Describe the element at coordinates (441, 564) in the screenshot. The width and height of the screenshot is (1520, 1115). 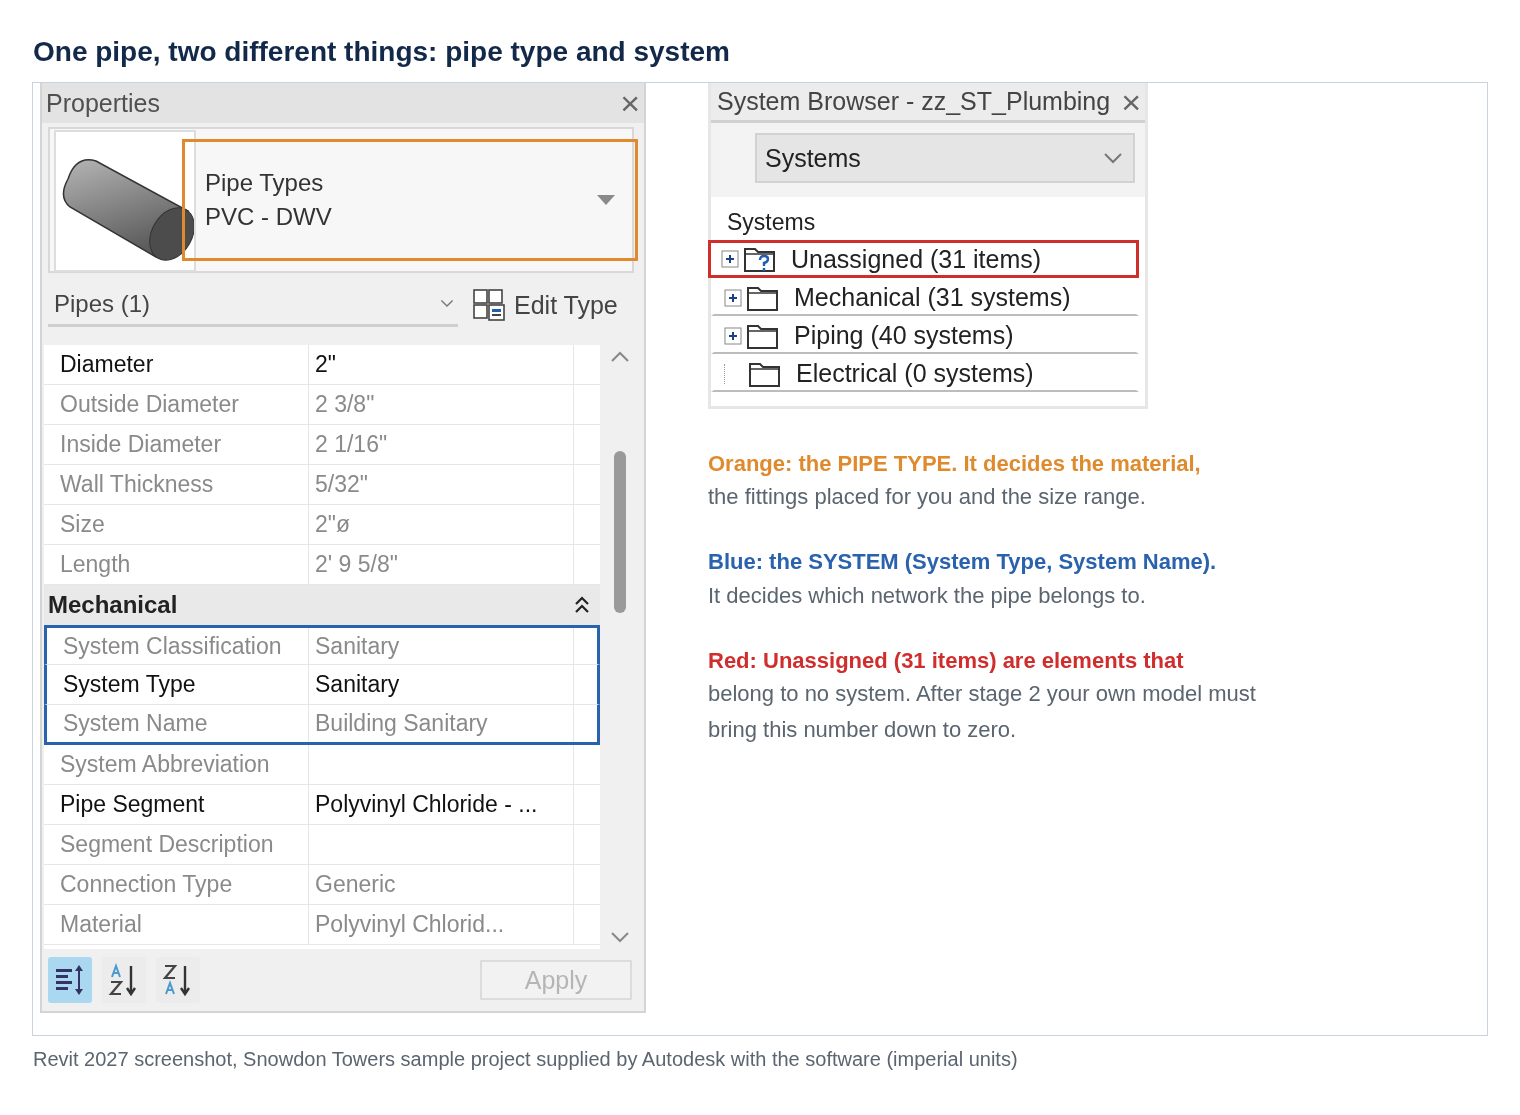
I see `property-value: 2' 9 5/8"` at that location.